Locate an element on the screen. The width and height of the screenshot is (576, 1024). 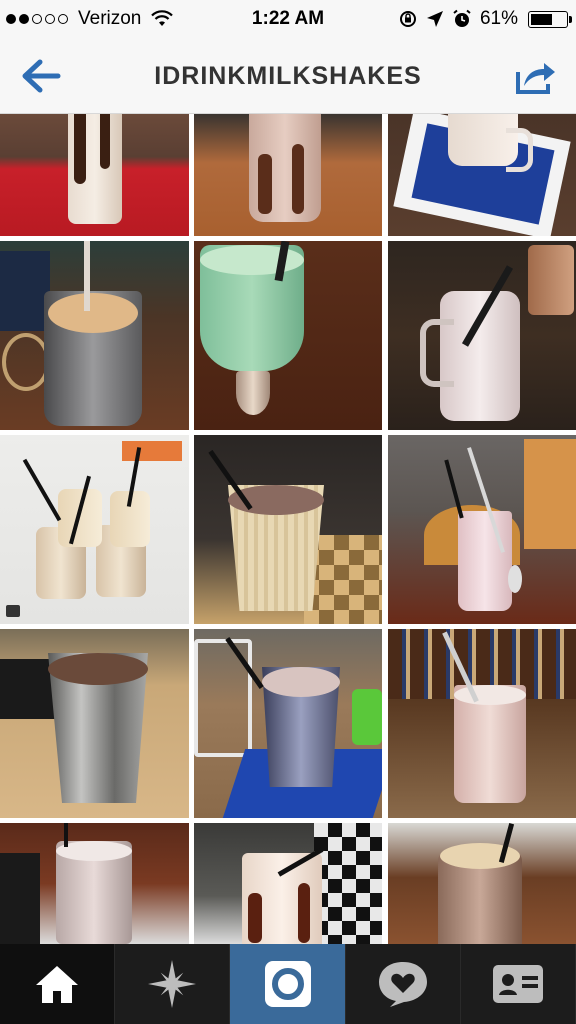
profile-card-icon is located at coordinates (517, 984).